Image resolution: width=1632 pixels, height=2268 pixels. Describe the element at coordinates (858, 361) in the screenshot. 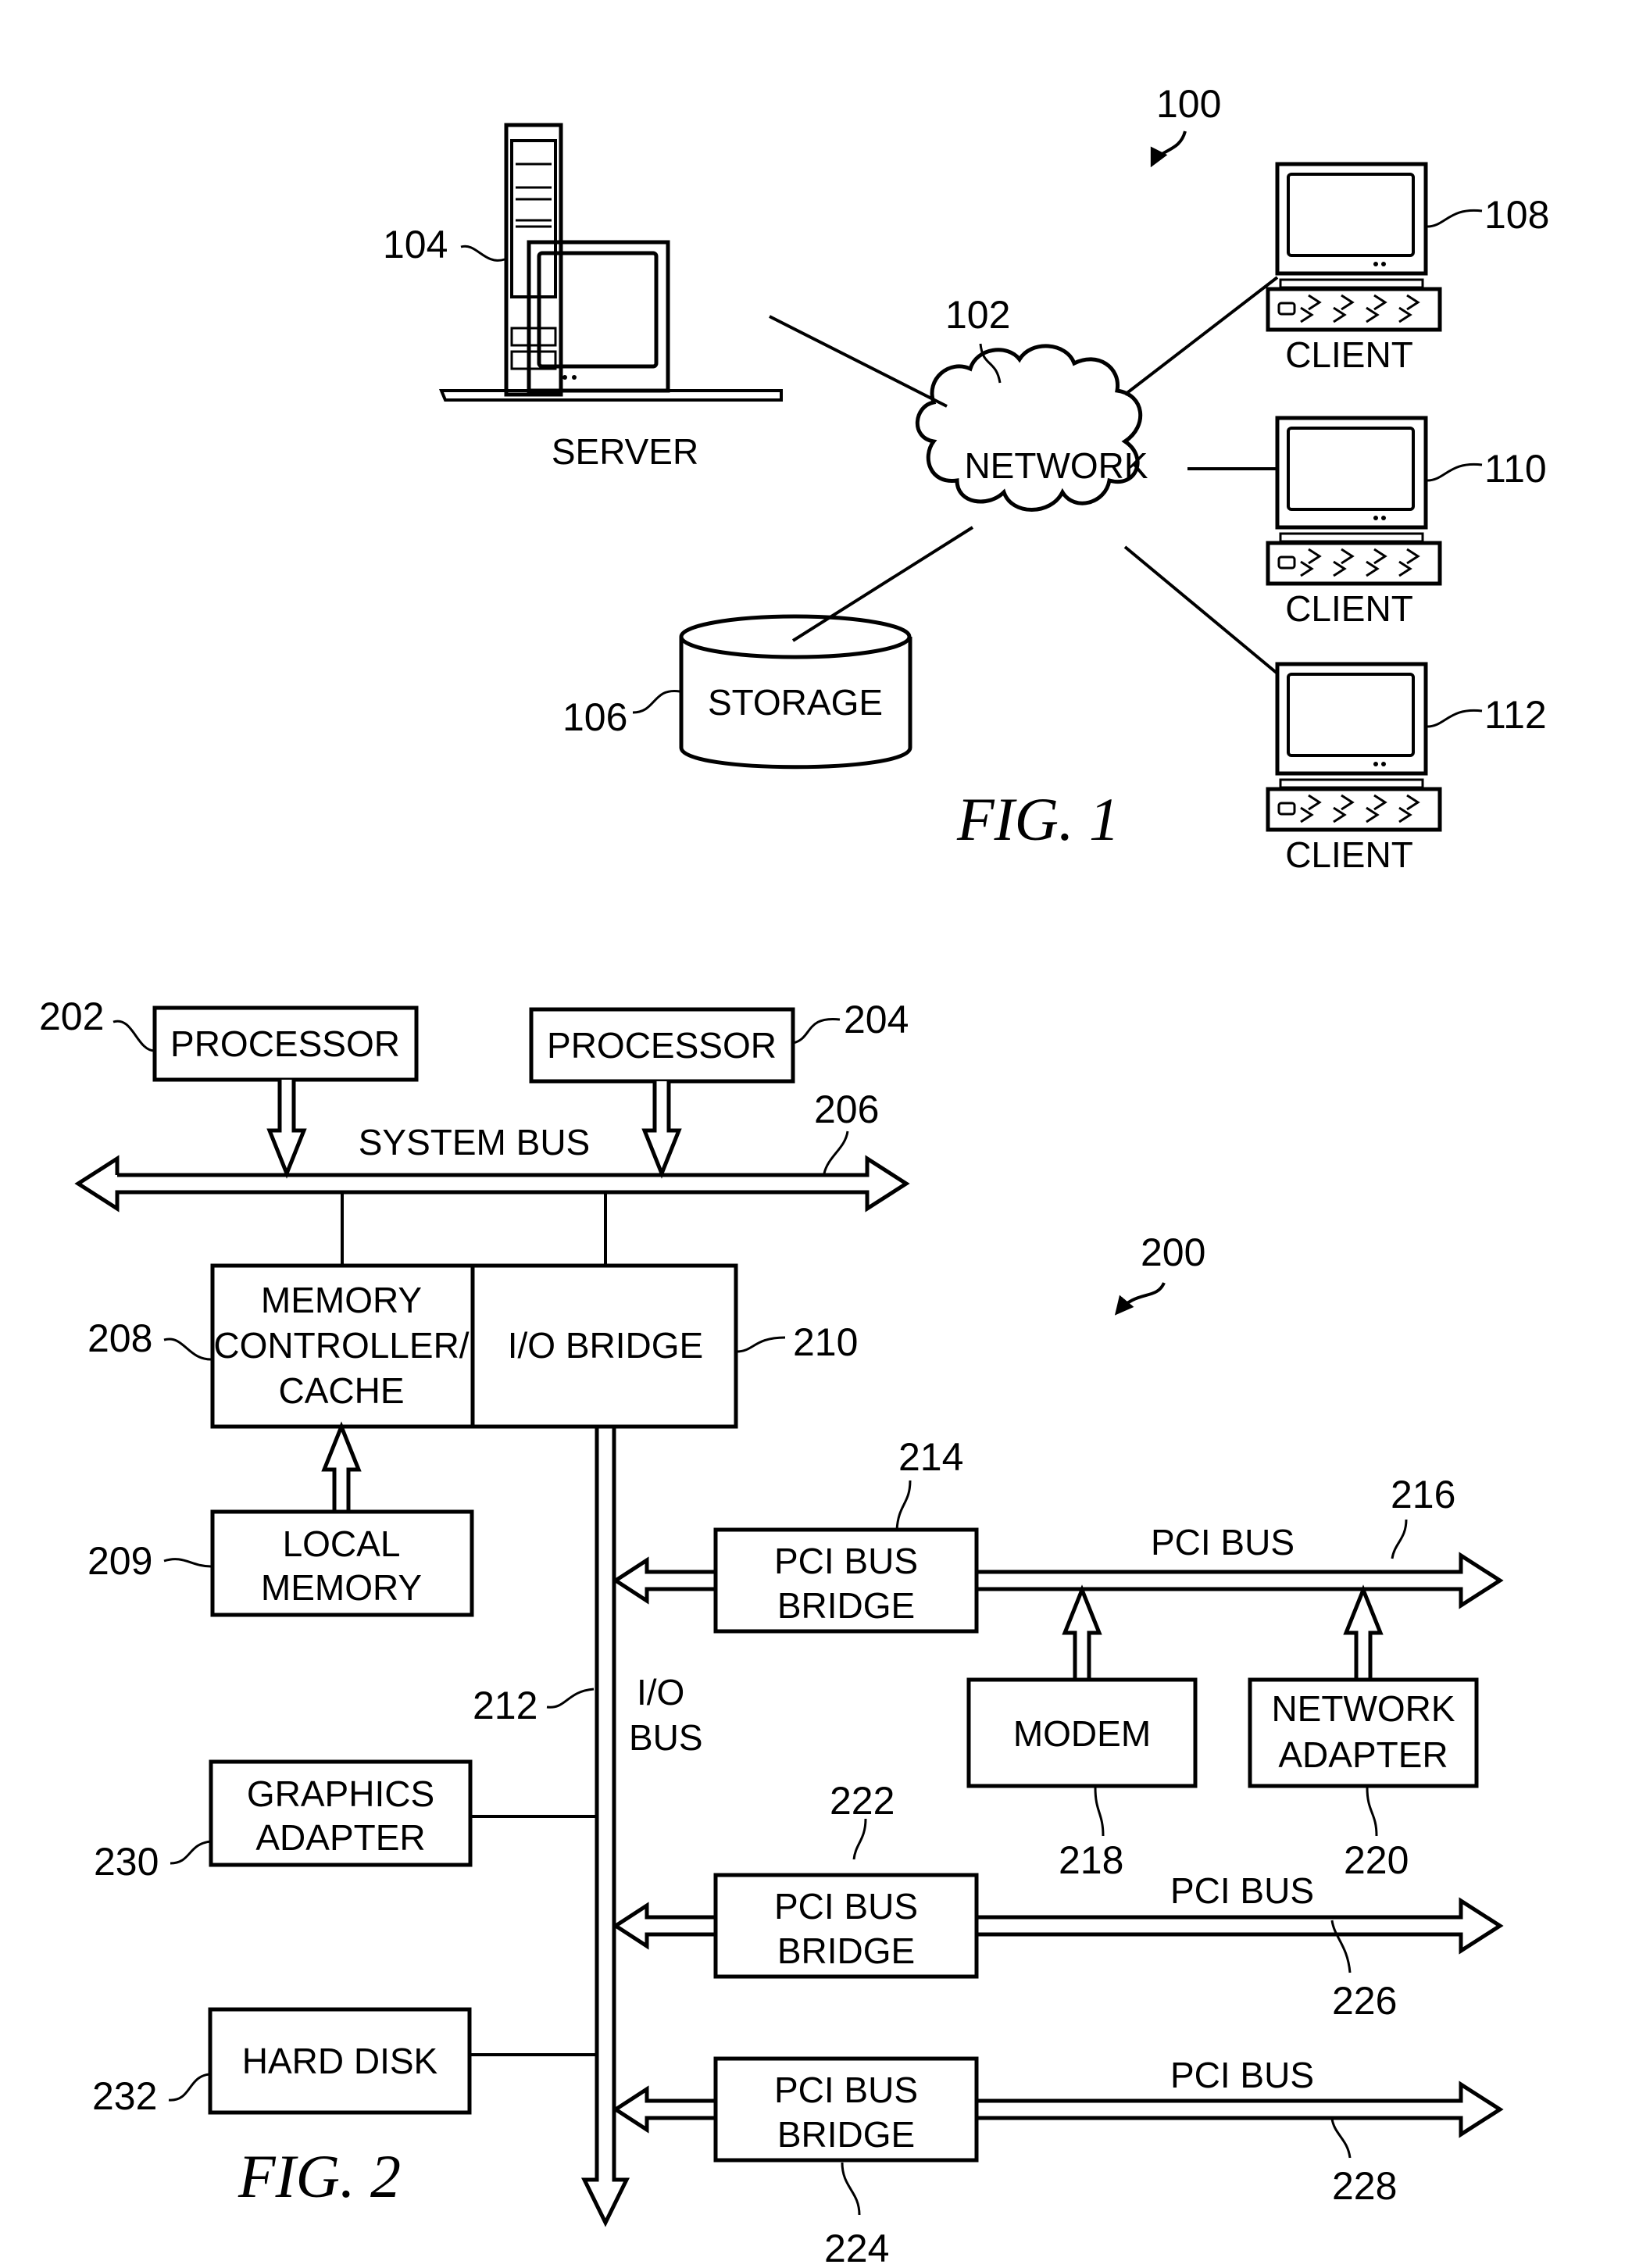

I see `server-network-link` at that location.